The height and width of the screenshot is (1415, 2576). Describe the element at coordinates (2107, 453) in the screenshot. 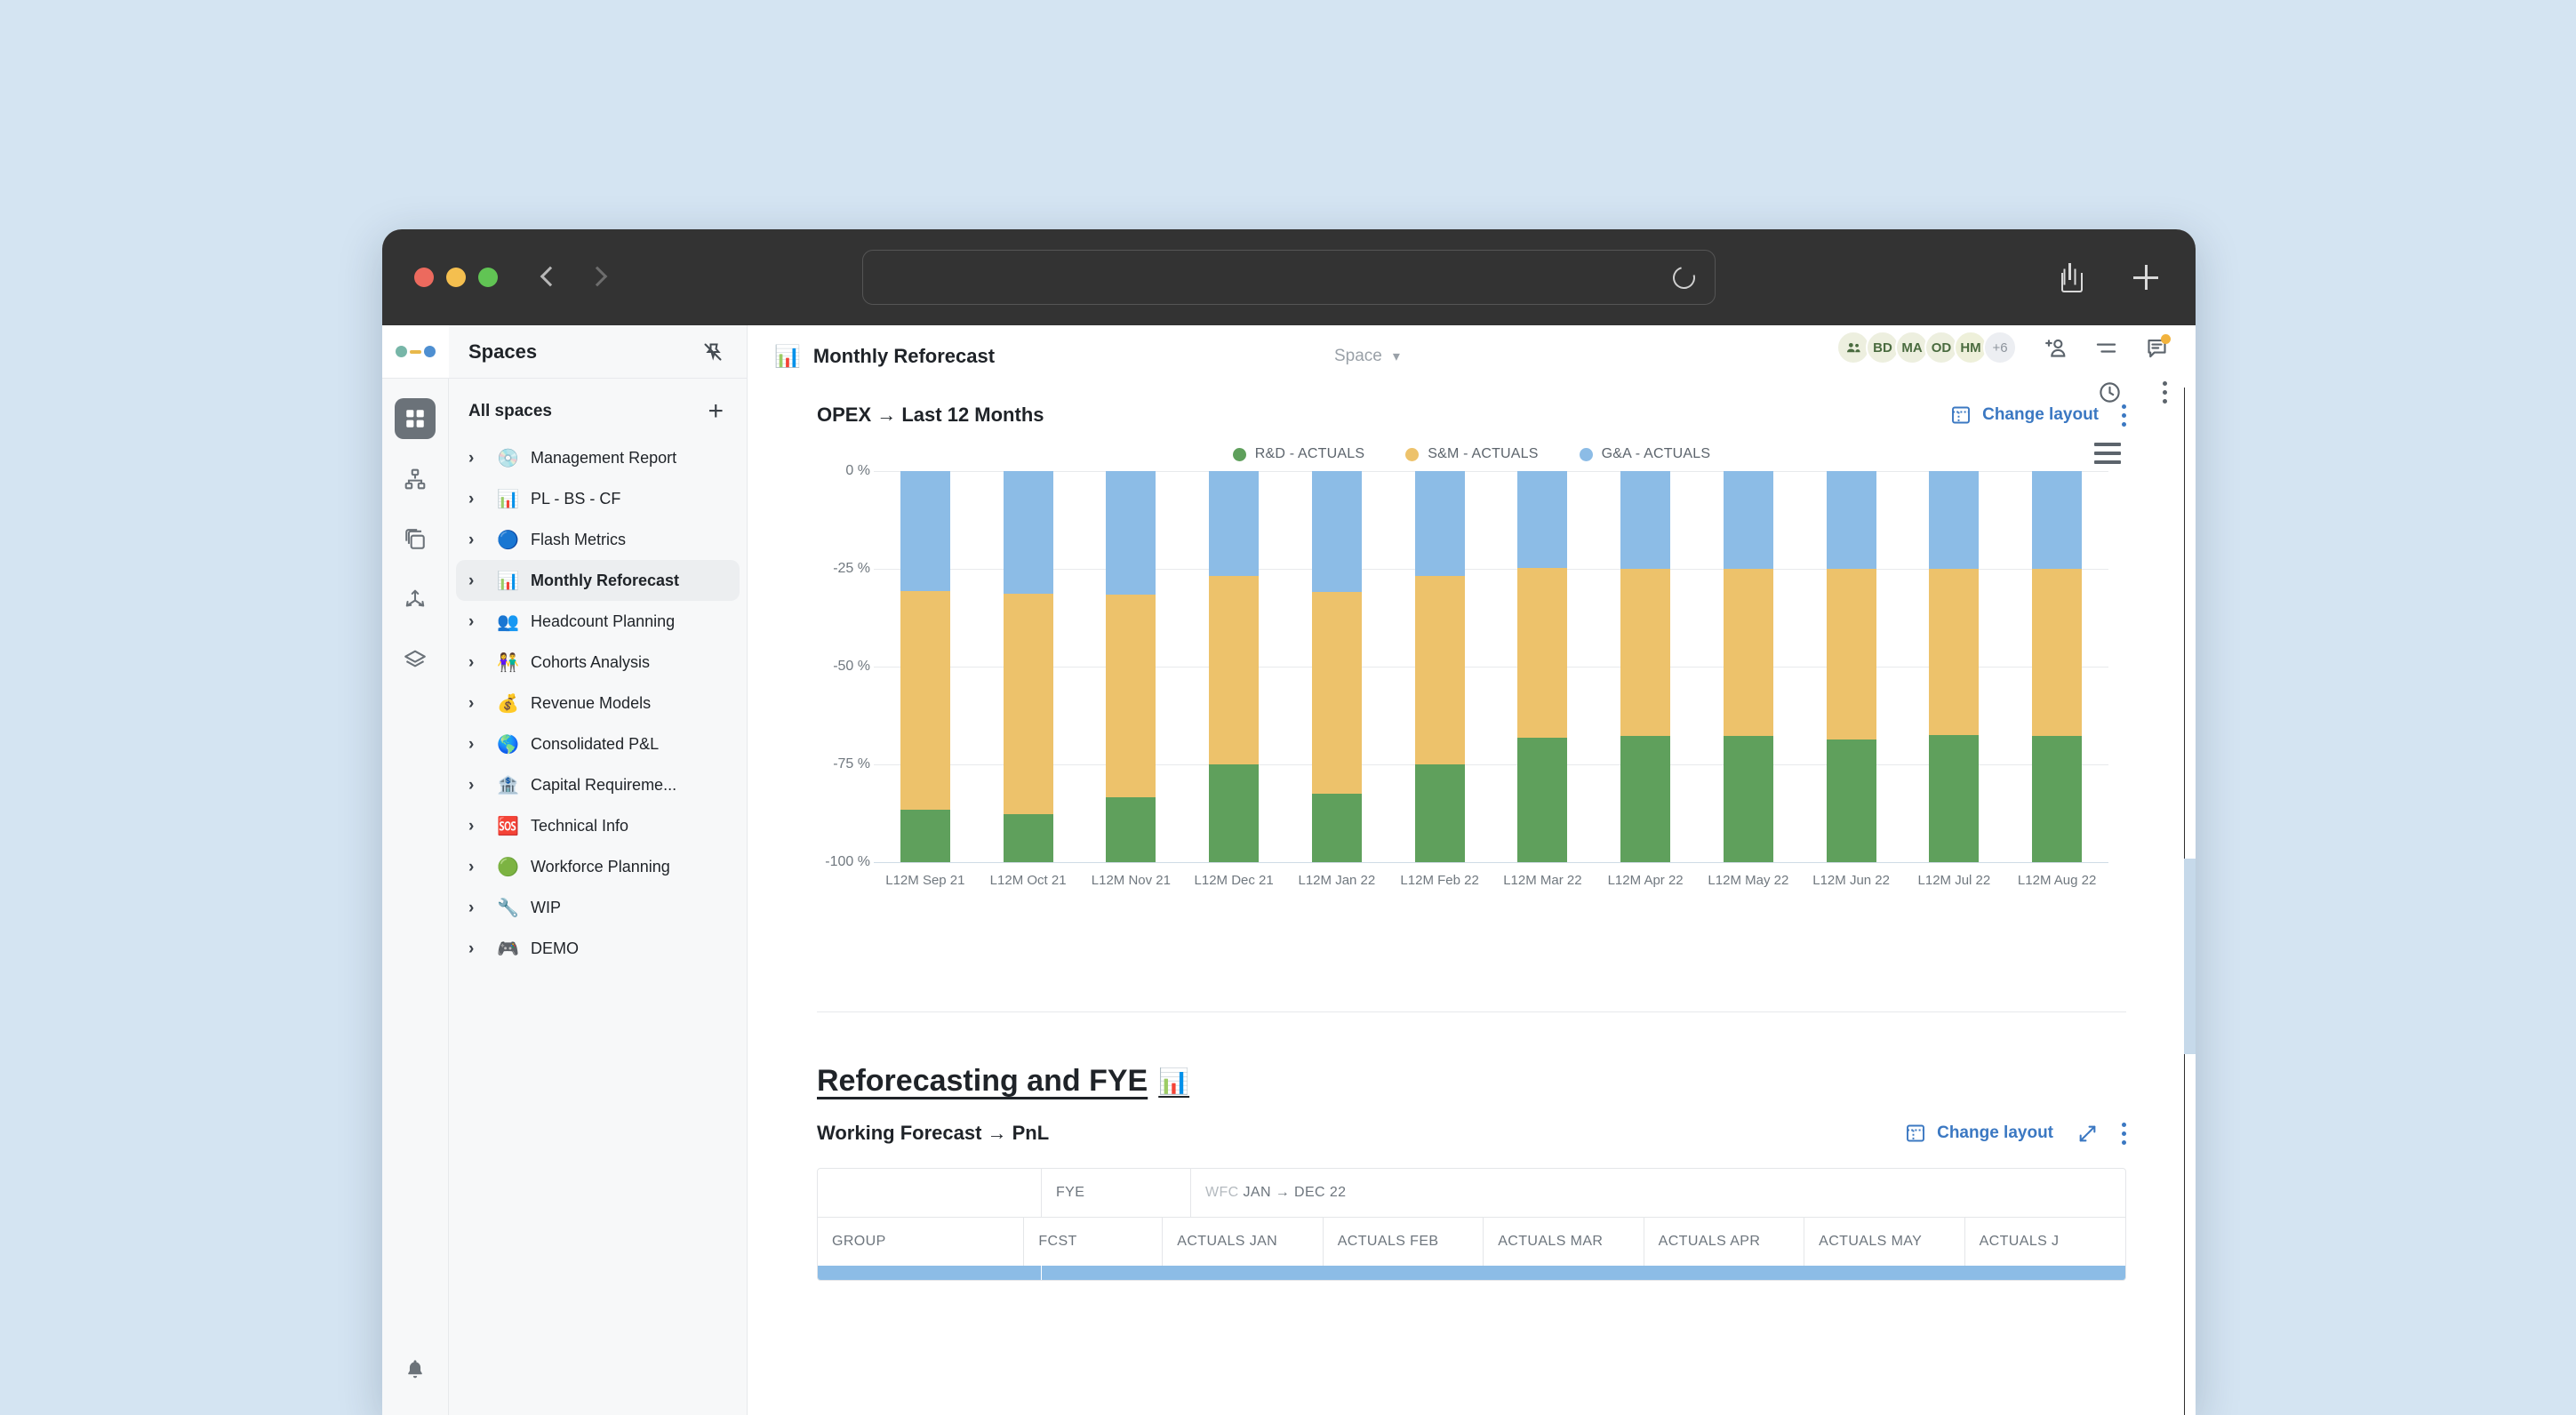

I see `chart-menu-button` at that location.